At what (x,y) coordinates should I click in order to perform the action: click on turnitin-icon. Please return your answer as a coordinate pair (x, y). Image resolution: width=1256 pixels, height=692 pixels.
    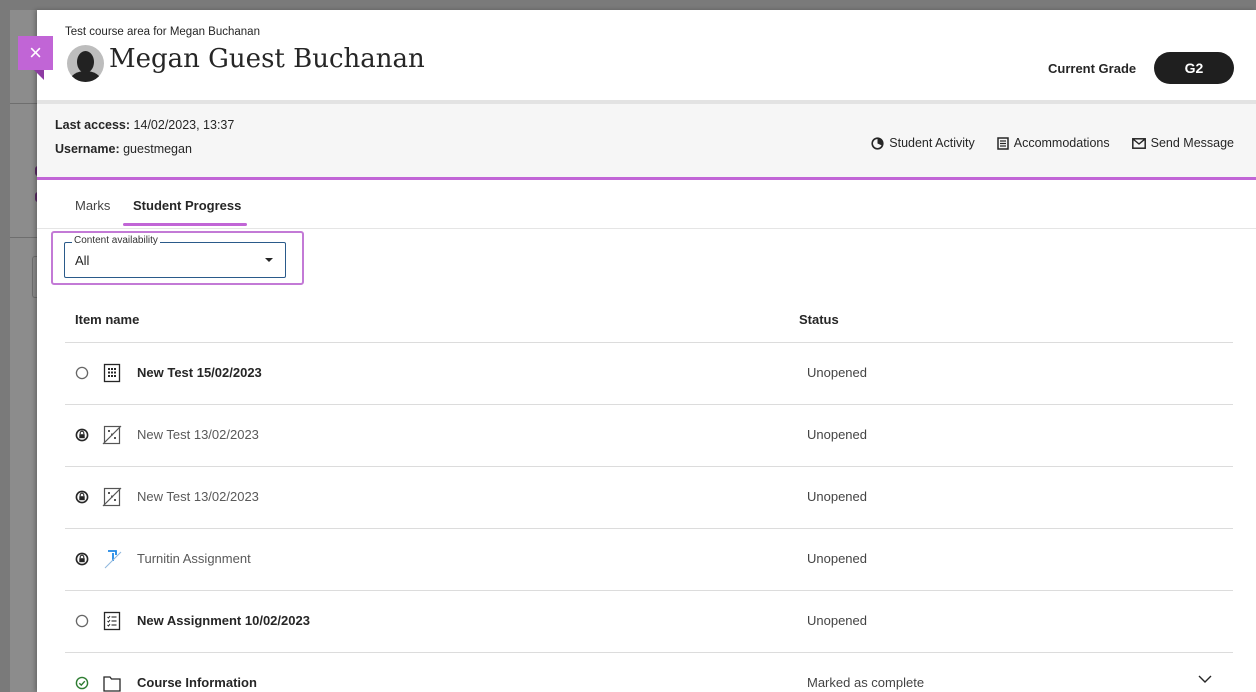
    Looking at the image, I should click on (113, 559).